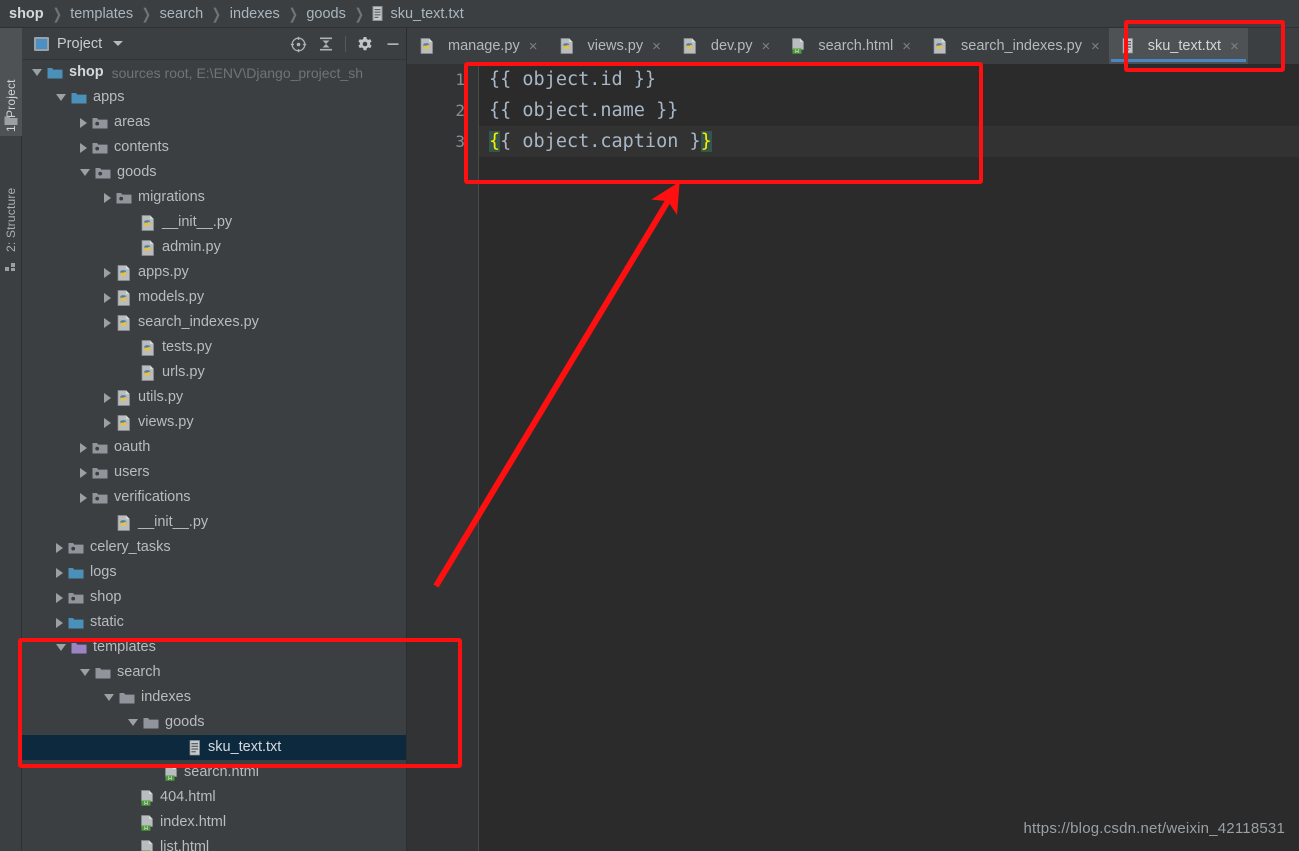 This screenshot has width=1299, height=851. I want to click on tree-node: models.py, so click(214, 297).